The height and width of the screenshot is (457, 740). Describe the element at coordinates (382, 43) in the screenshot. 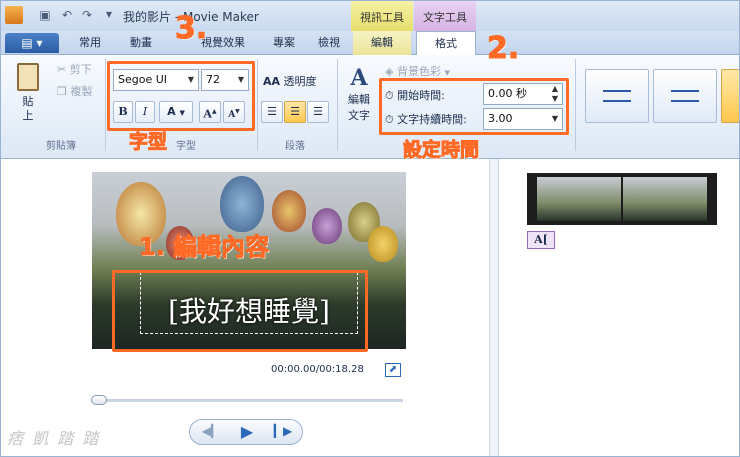

I see `tab-edit: 編輯` at that location.